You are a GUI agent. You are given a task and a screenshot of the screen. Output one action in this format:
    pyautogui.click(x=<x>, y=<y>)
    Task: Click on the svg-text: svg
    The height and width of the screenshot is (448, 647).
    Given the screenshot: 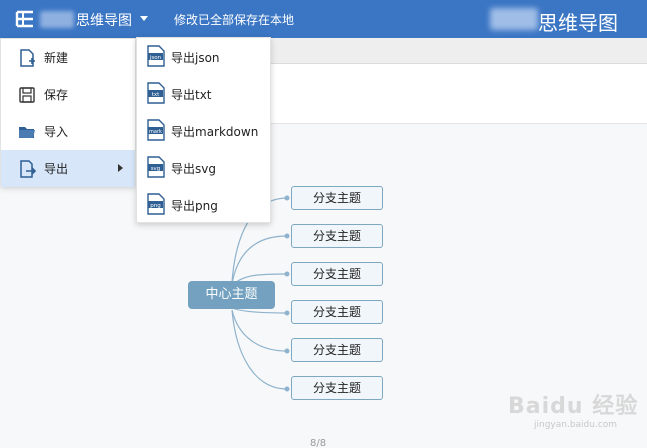 What is the action you would take?
    pyautogui.click(x=156, y=169)
    